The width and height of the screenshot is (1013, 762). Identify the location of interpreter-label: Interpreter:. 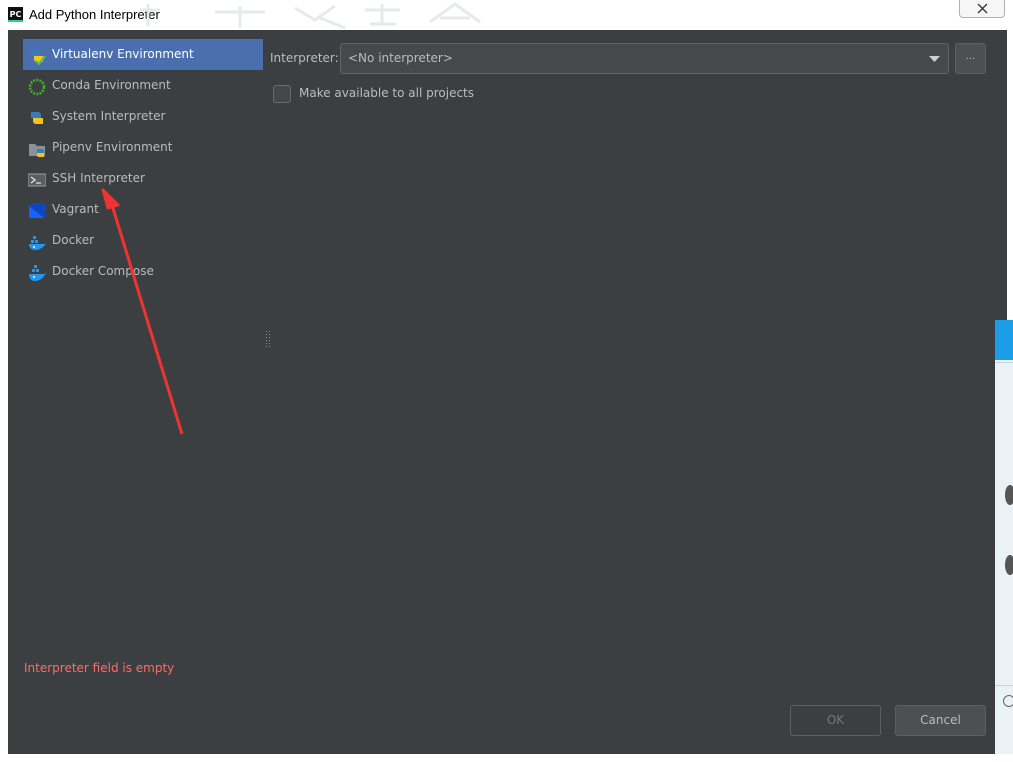
(304, 58).